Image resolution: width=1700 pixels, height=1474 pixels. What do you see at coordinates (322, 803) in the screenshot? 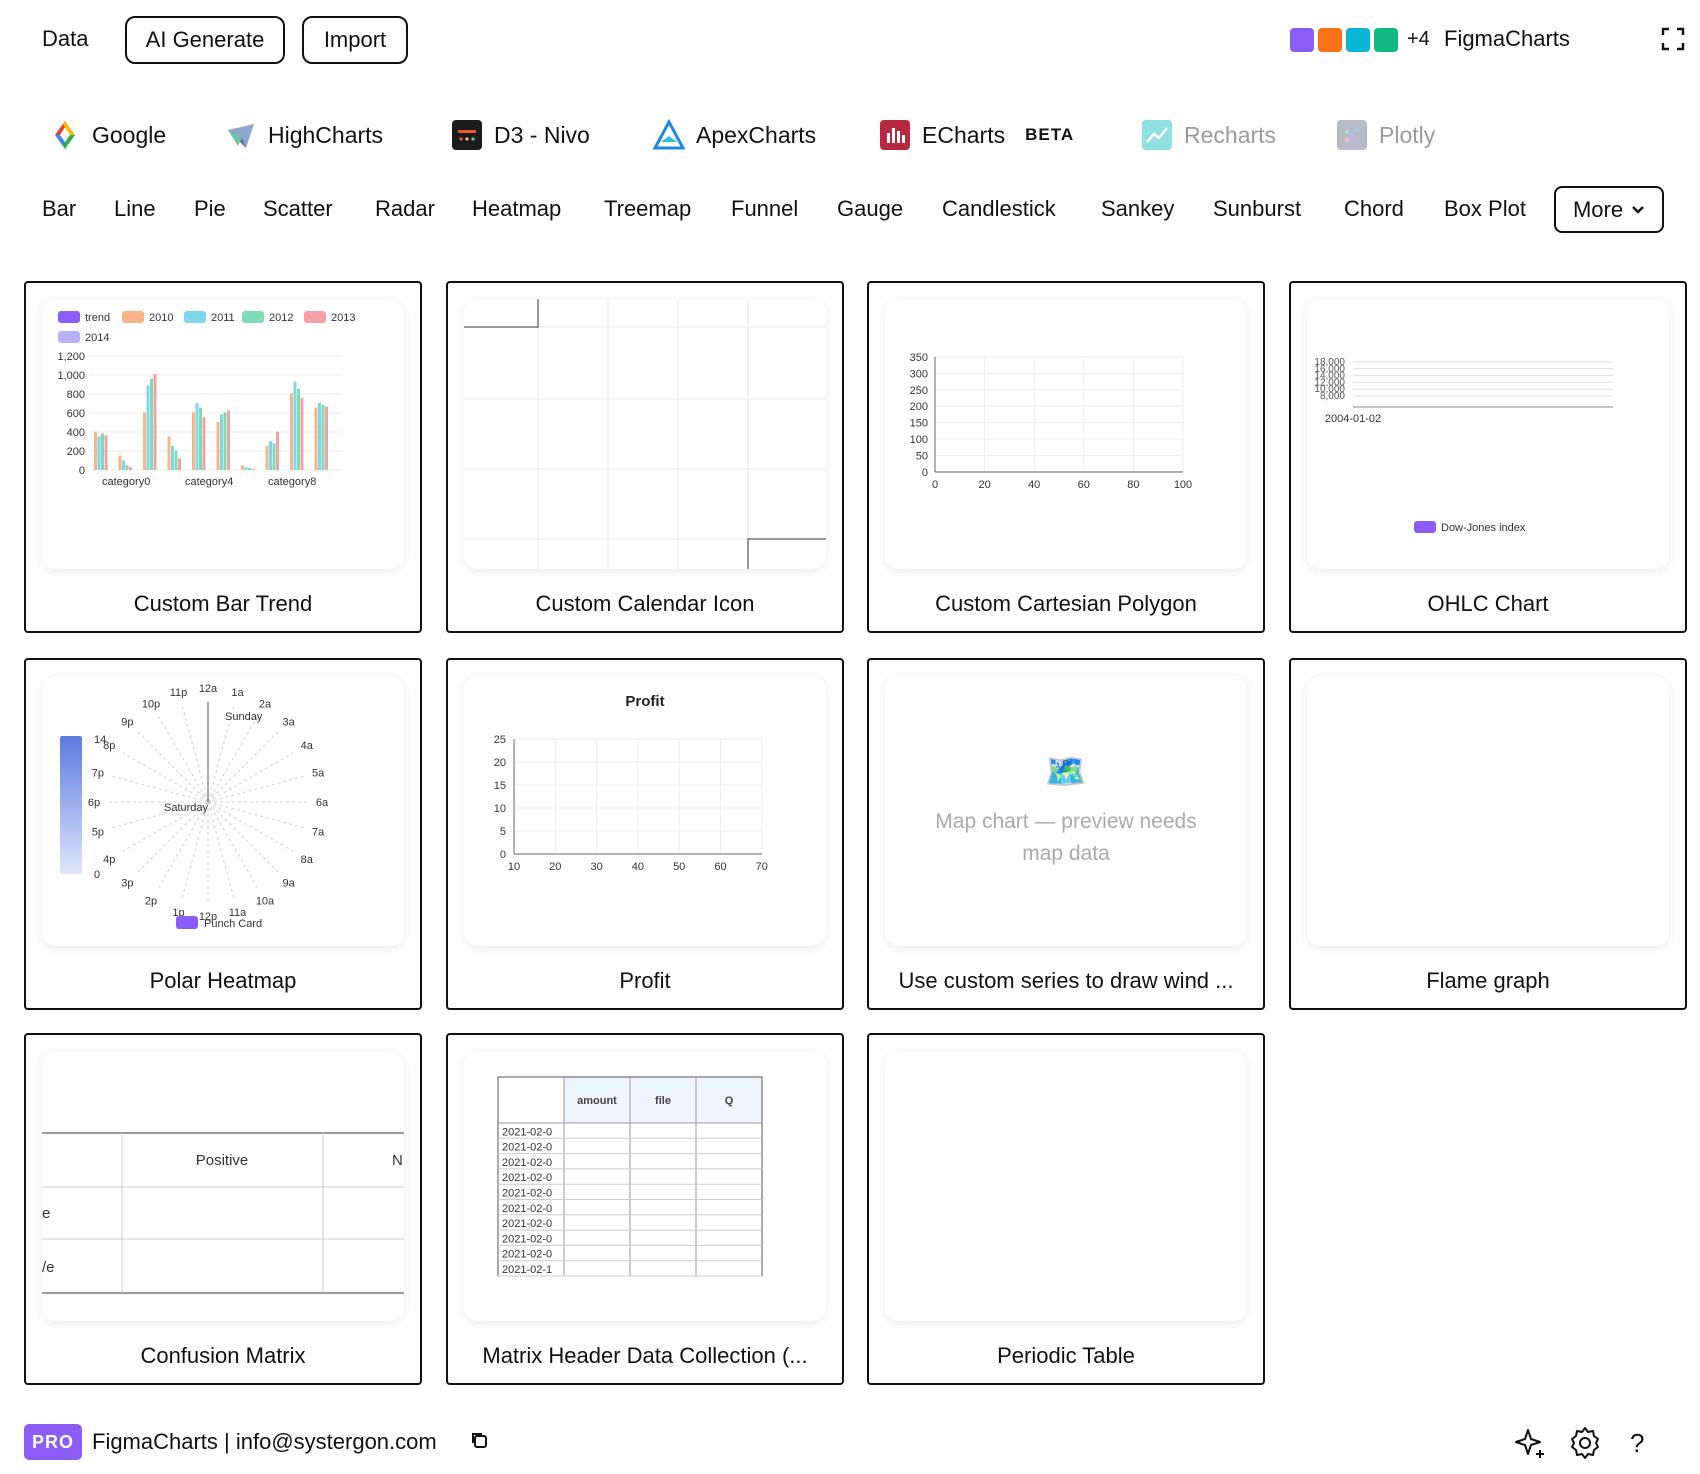
I see `hour-label: 6a` at bounding box center [322, 803].